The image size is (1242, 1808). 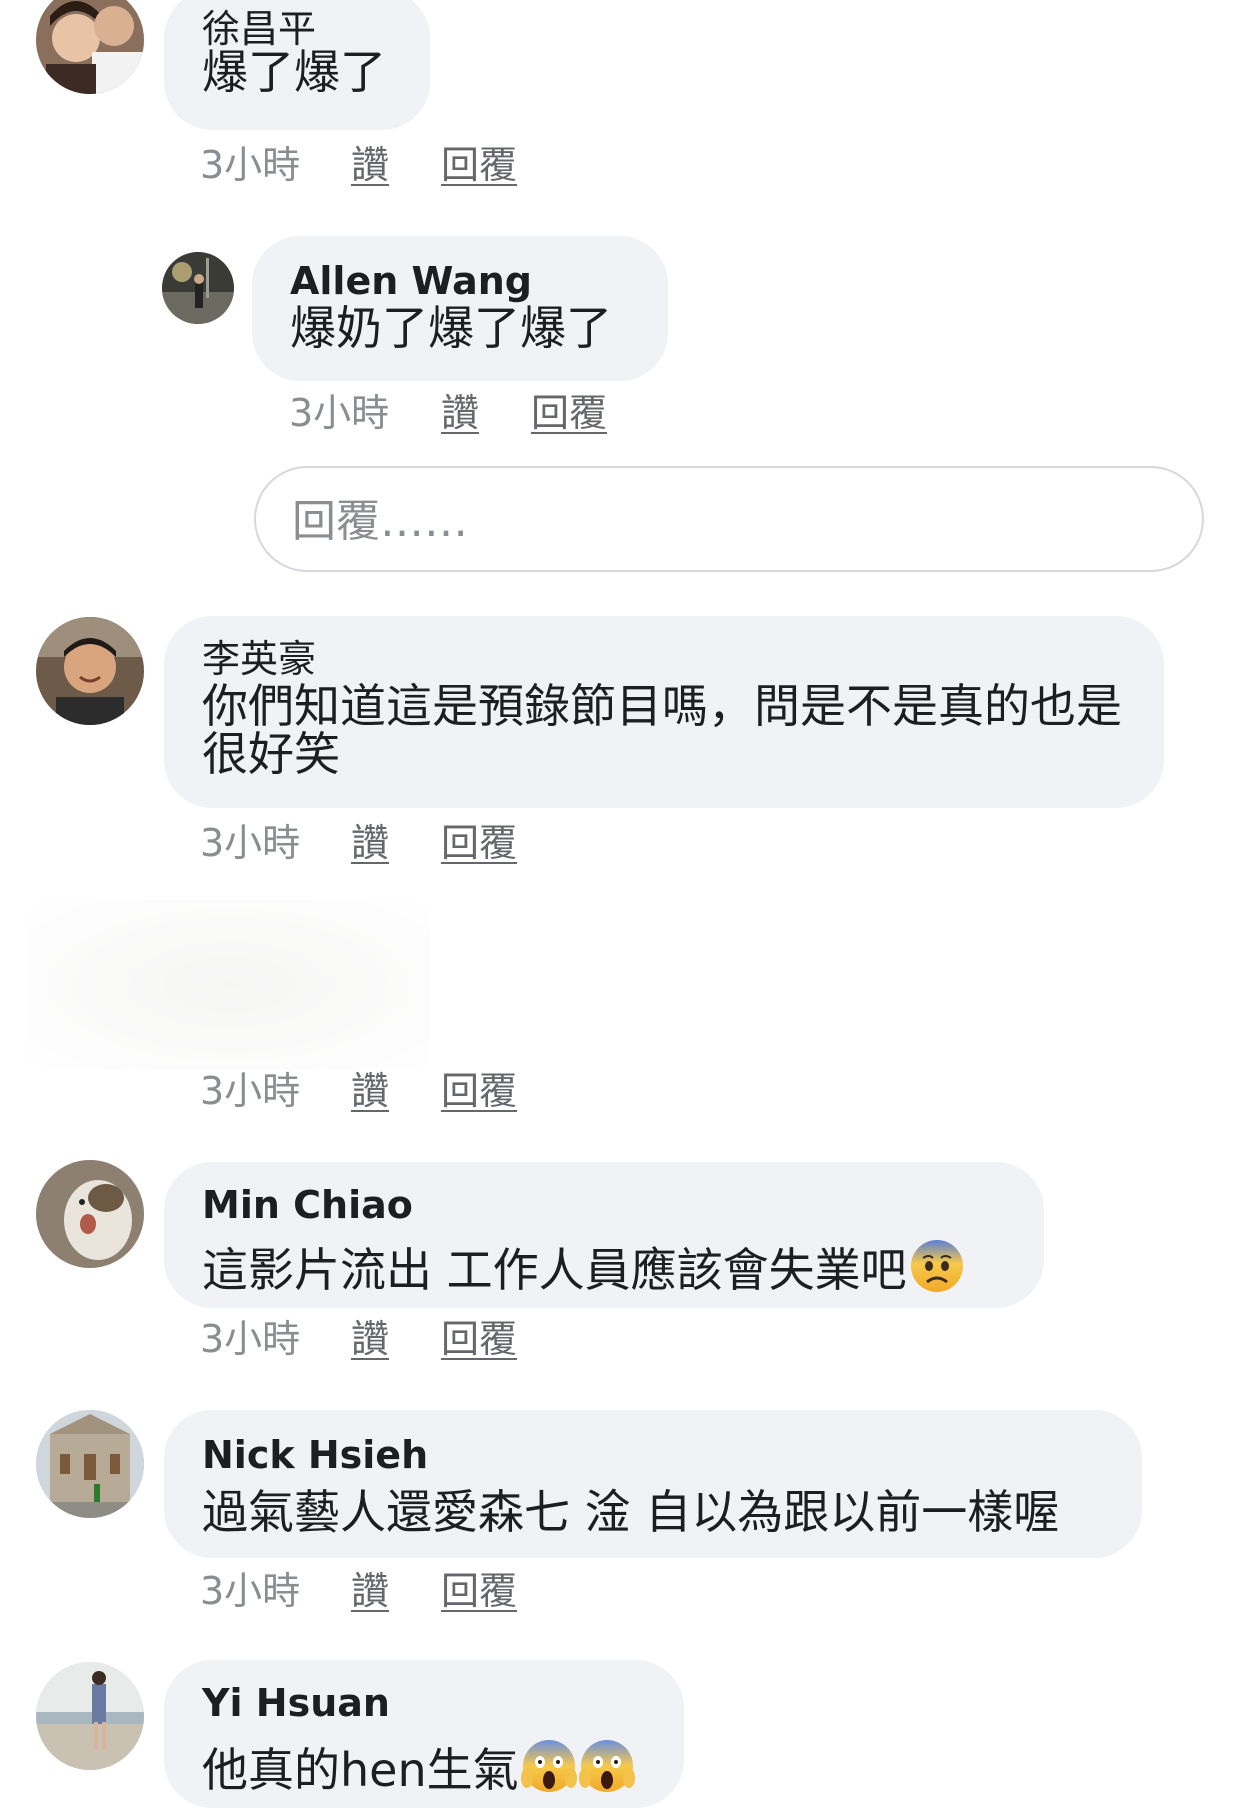 I want to click on comment-bubble: 李英豪 你們知道這是預錄節目嗎，問是不是真的也是很好笑, so click(x=664, y=712).